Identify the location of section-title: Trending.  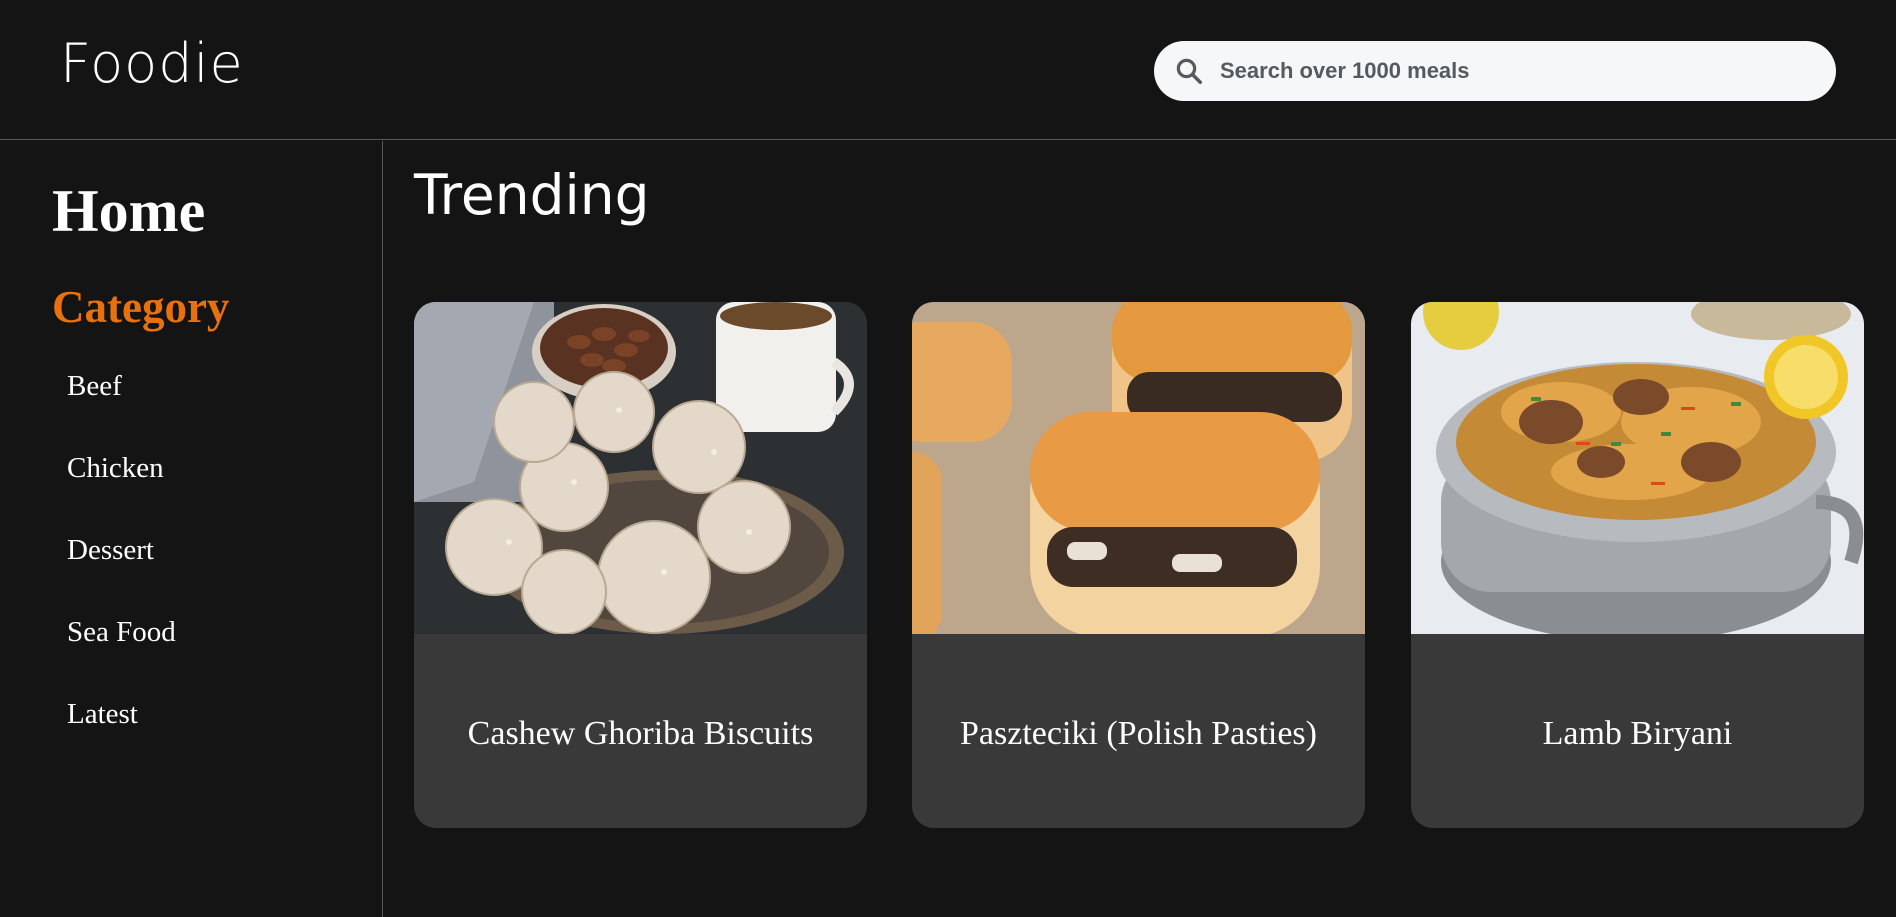
(532, 195).